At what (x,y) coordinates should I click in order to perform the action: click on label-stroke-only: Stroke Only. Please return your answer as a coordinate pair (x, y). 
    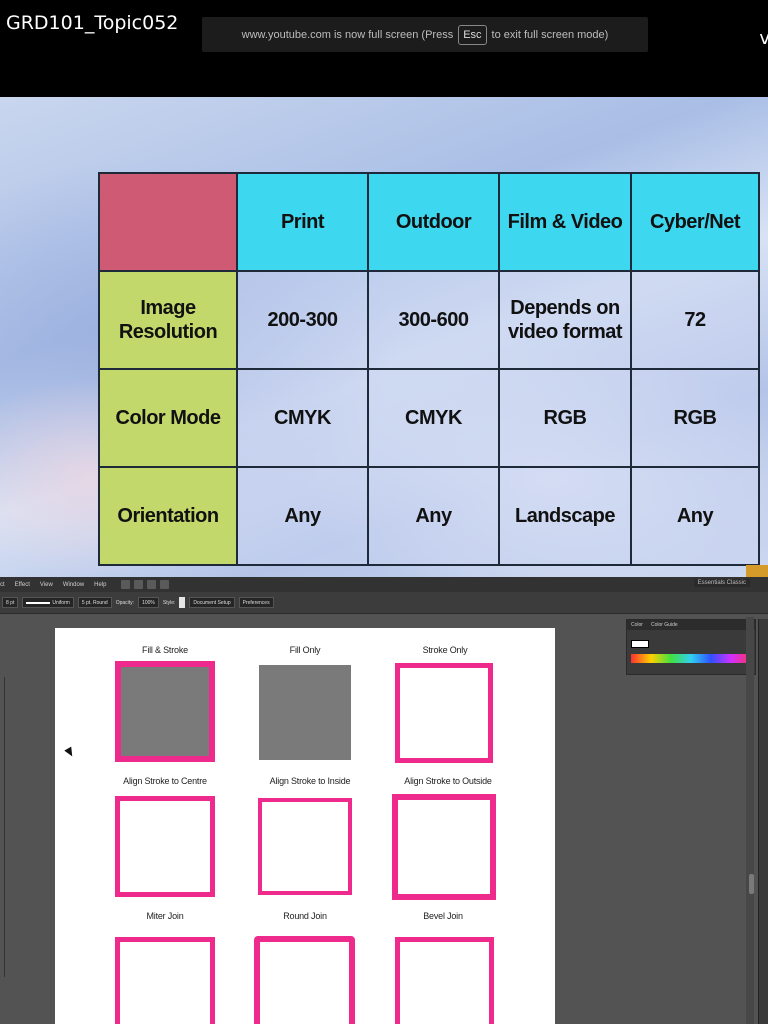
    Looking at the image, I should click on (445, 650).